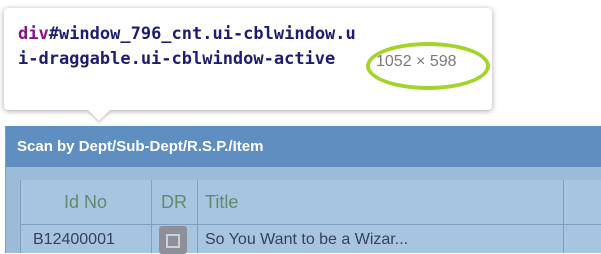  I want to click on header-dr: DR, so click(174, 202).